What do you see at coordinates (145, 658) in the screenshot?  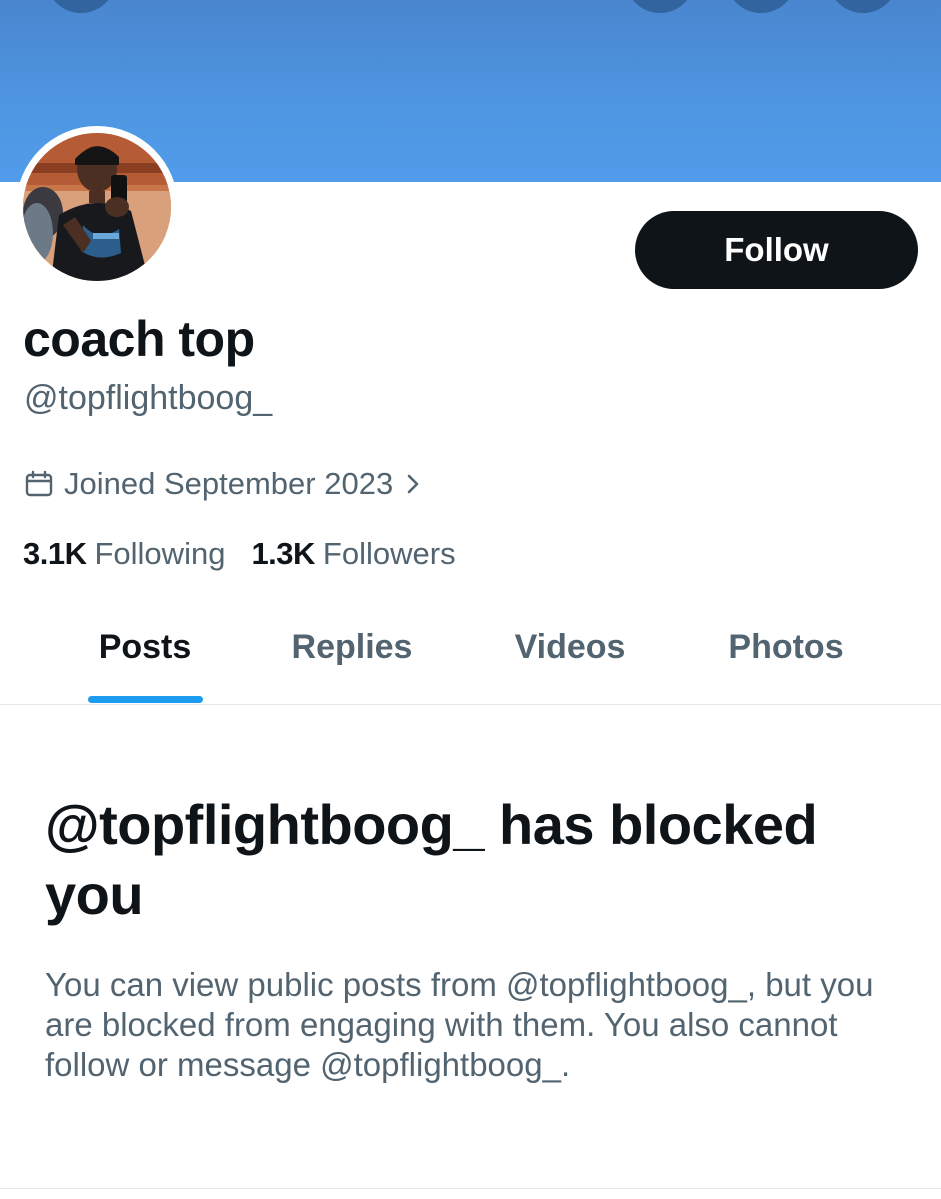 I see `tab-posts: Posts` at bounding box center [145, 658].